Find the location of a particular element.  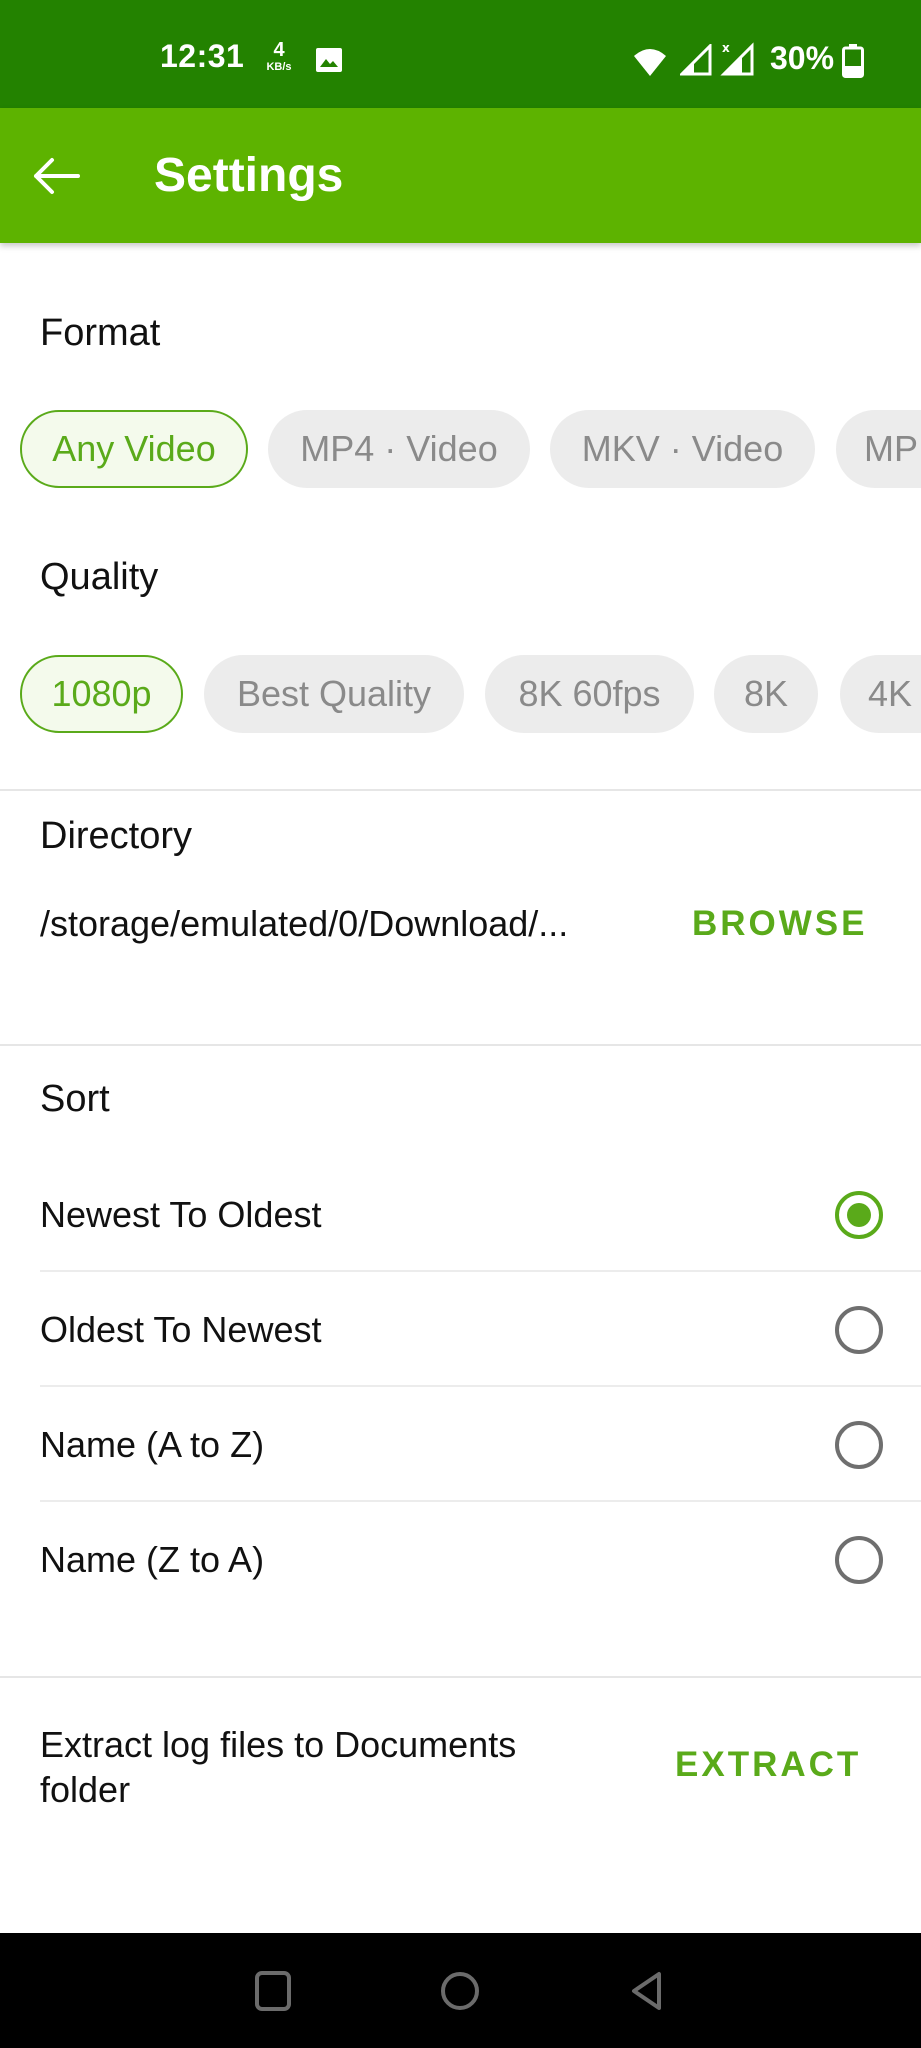

radio-button-checked is located at coordinates (859, 1214).